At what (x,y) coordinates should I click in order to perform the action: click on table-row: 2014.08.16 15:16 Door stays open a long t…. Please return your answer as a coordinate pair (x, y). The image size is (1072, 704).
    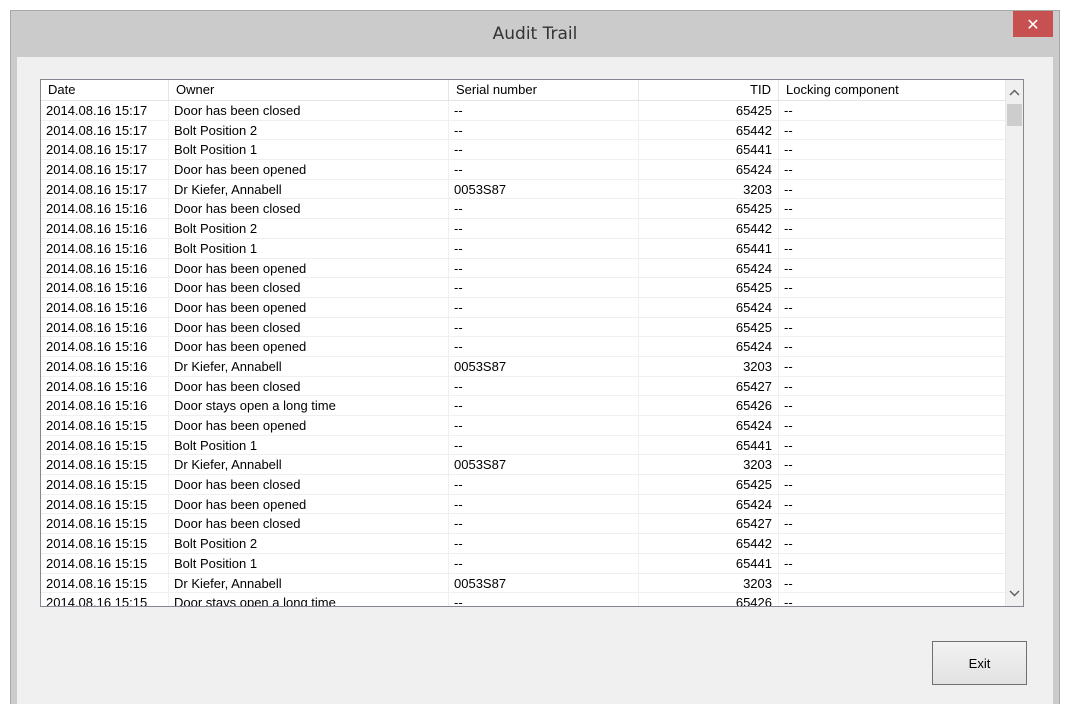
    Looking at the image, I should click on (523, 406).